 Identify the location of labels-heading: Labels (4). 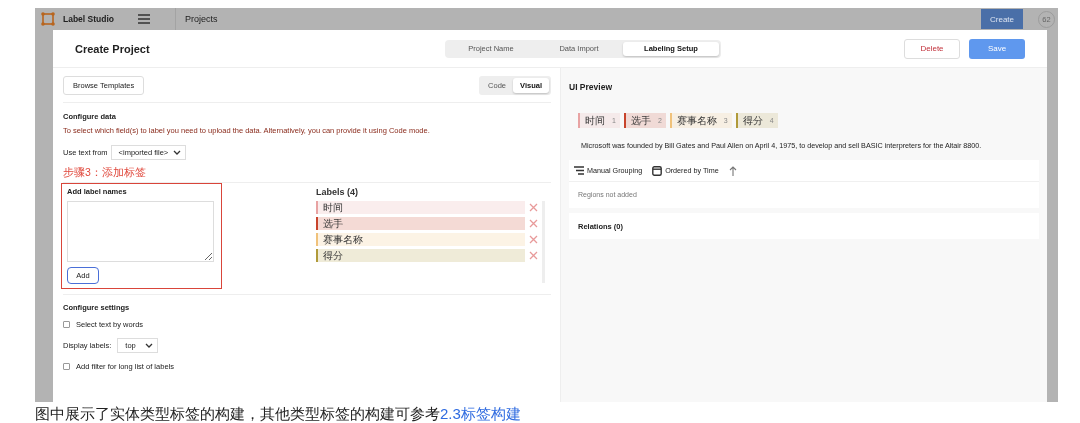
(337, 192).